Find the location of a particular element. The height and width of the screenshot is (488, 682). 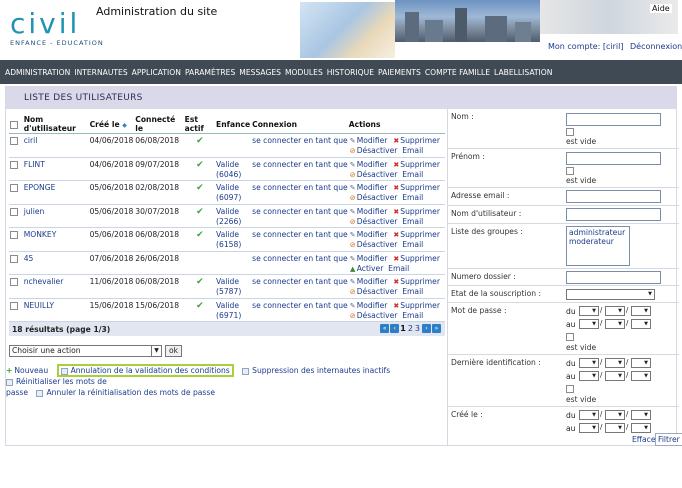

col-connected: Connecté le is located at coordinates (159, 124).